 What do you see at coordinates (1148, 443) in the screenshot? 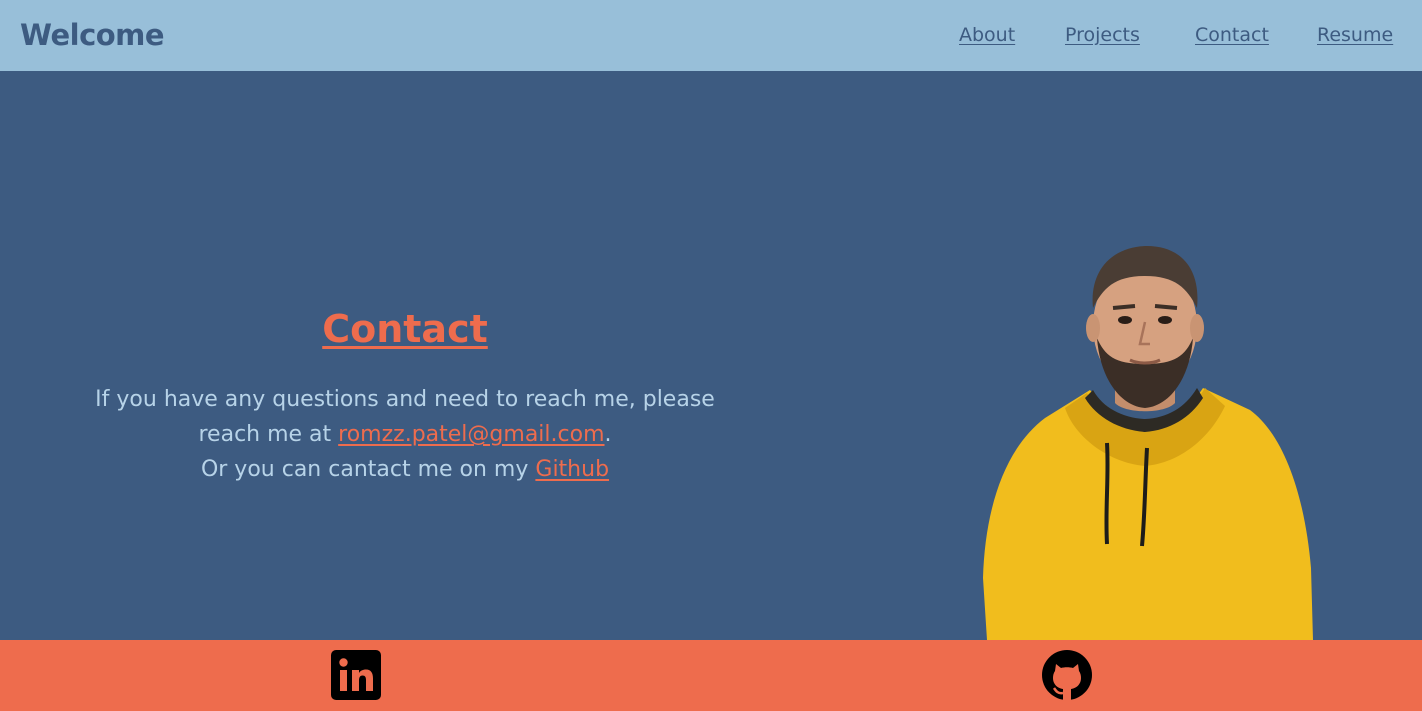
I see `profile-portrait` at bounding box center [1148, 443].